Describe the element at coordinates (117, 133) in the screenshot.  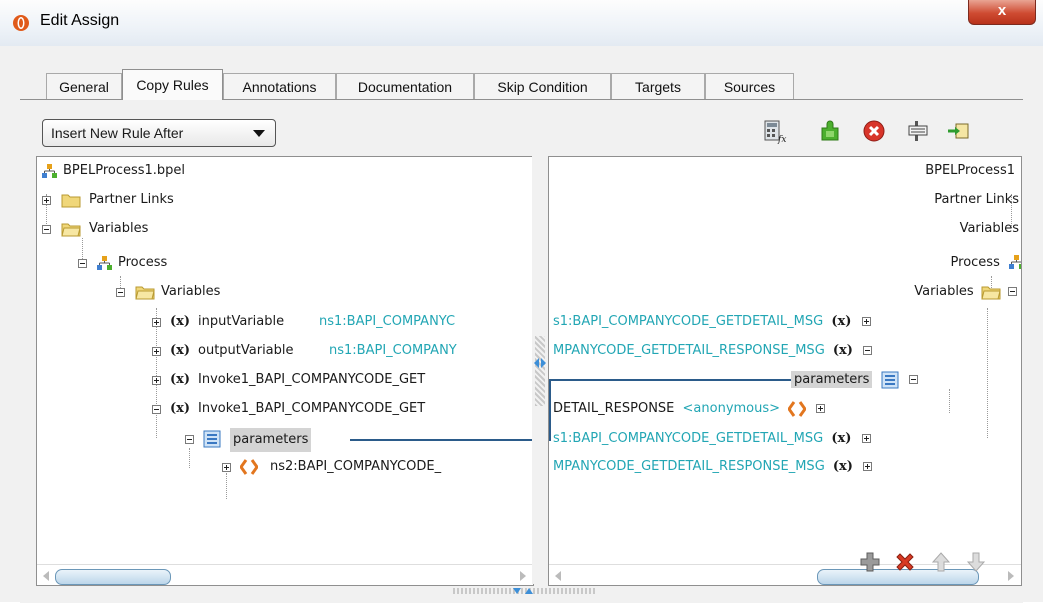
I see `insert-rule-dropdown-value: Insert New Rule After` at that location.